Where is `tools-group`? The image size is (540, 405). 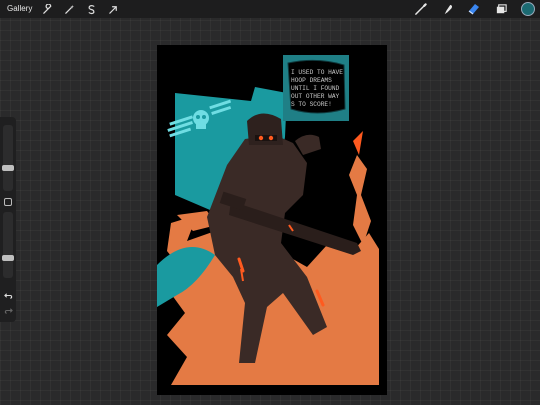 tools-group is located at coordinates (468, 9).